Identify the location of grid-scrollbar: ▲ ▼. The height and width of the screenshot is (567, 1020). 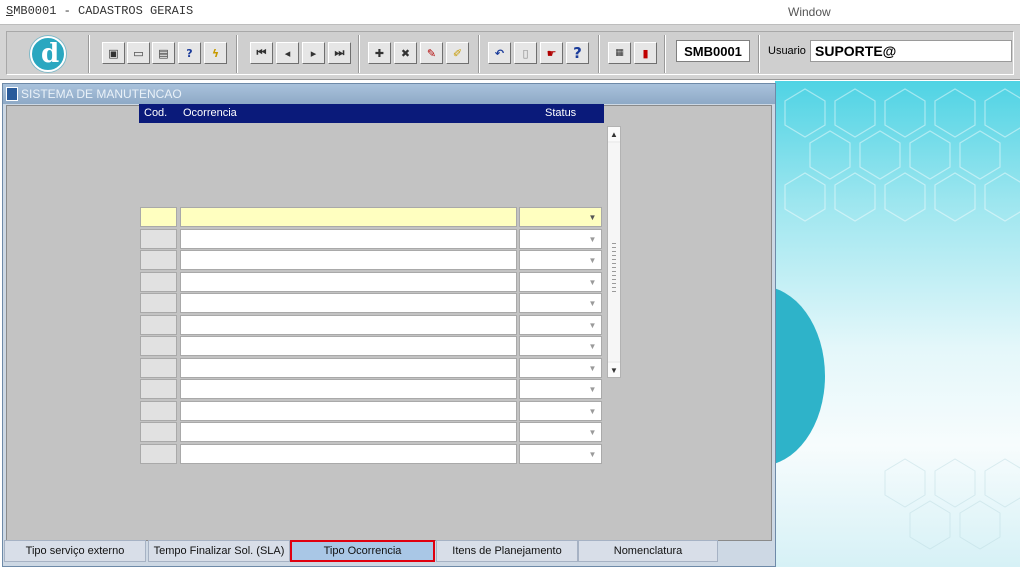
(614, 252).